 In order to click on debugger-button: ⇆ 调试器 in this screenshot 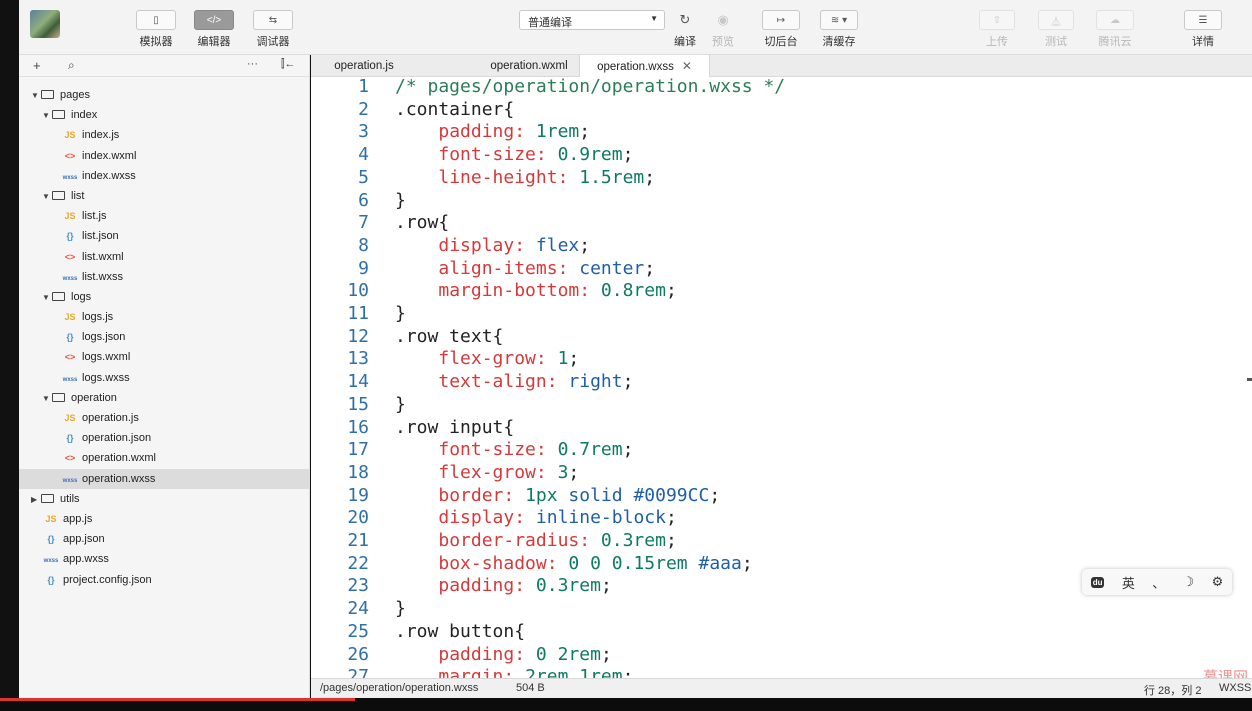, I will do `click(273, 29)`.